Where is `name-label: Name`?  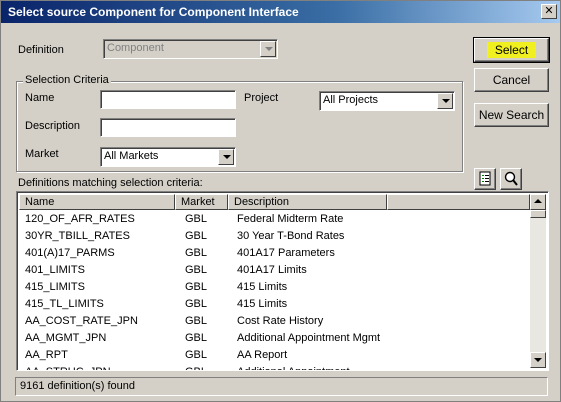 name-label: Name is located at coordinates (40, 98).